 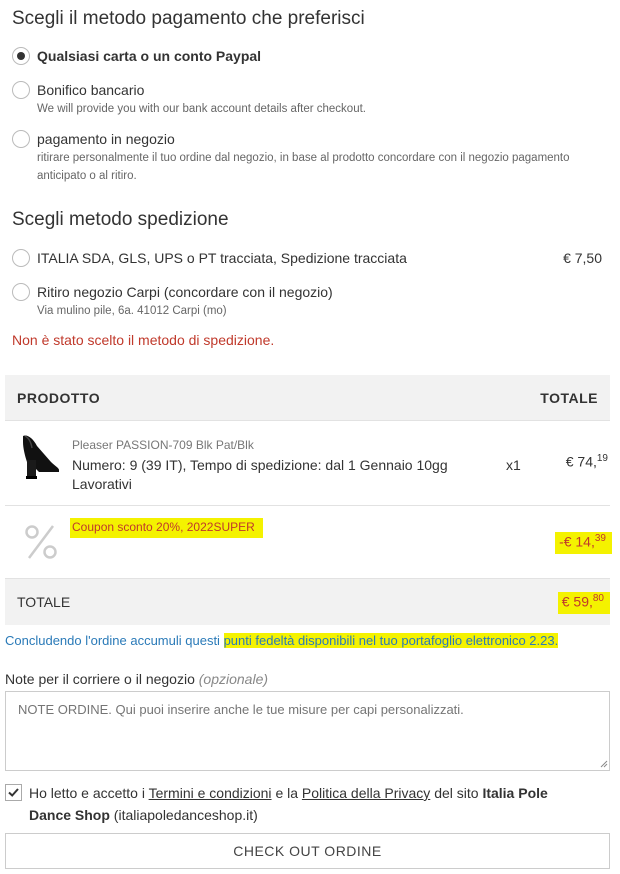 What do you see at coordinates (366, 793) in the screenshot?
I see `privacy-policy-link: Politica della Privacy` at bounding box center [366, 793].